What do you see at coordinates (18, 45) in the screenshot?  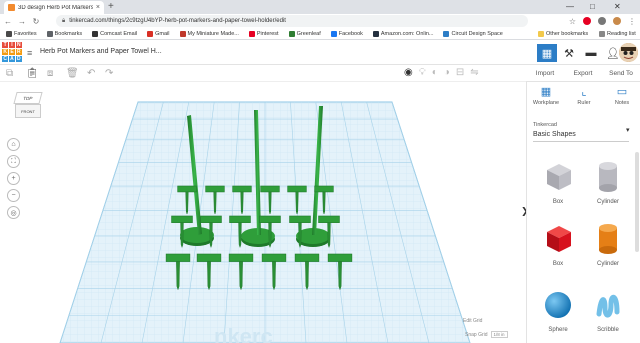 I see `logo-letter: N` at bounding box center [18, 45].